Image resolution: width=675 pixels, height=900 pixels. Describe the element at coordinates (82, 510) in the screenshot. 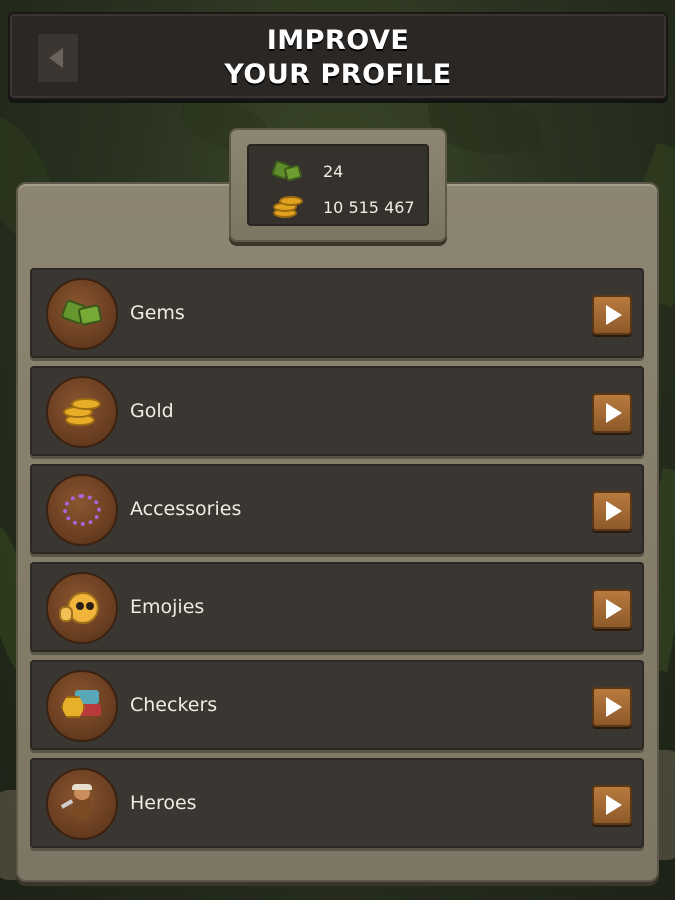

I see `accessory-ring-icon` at that location.